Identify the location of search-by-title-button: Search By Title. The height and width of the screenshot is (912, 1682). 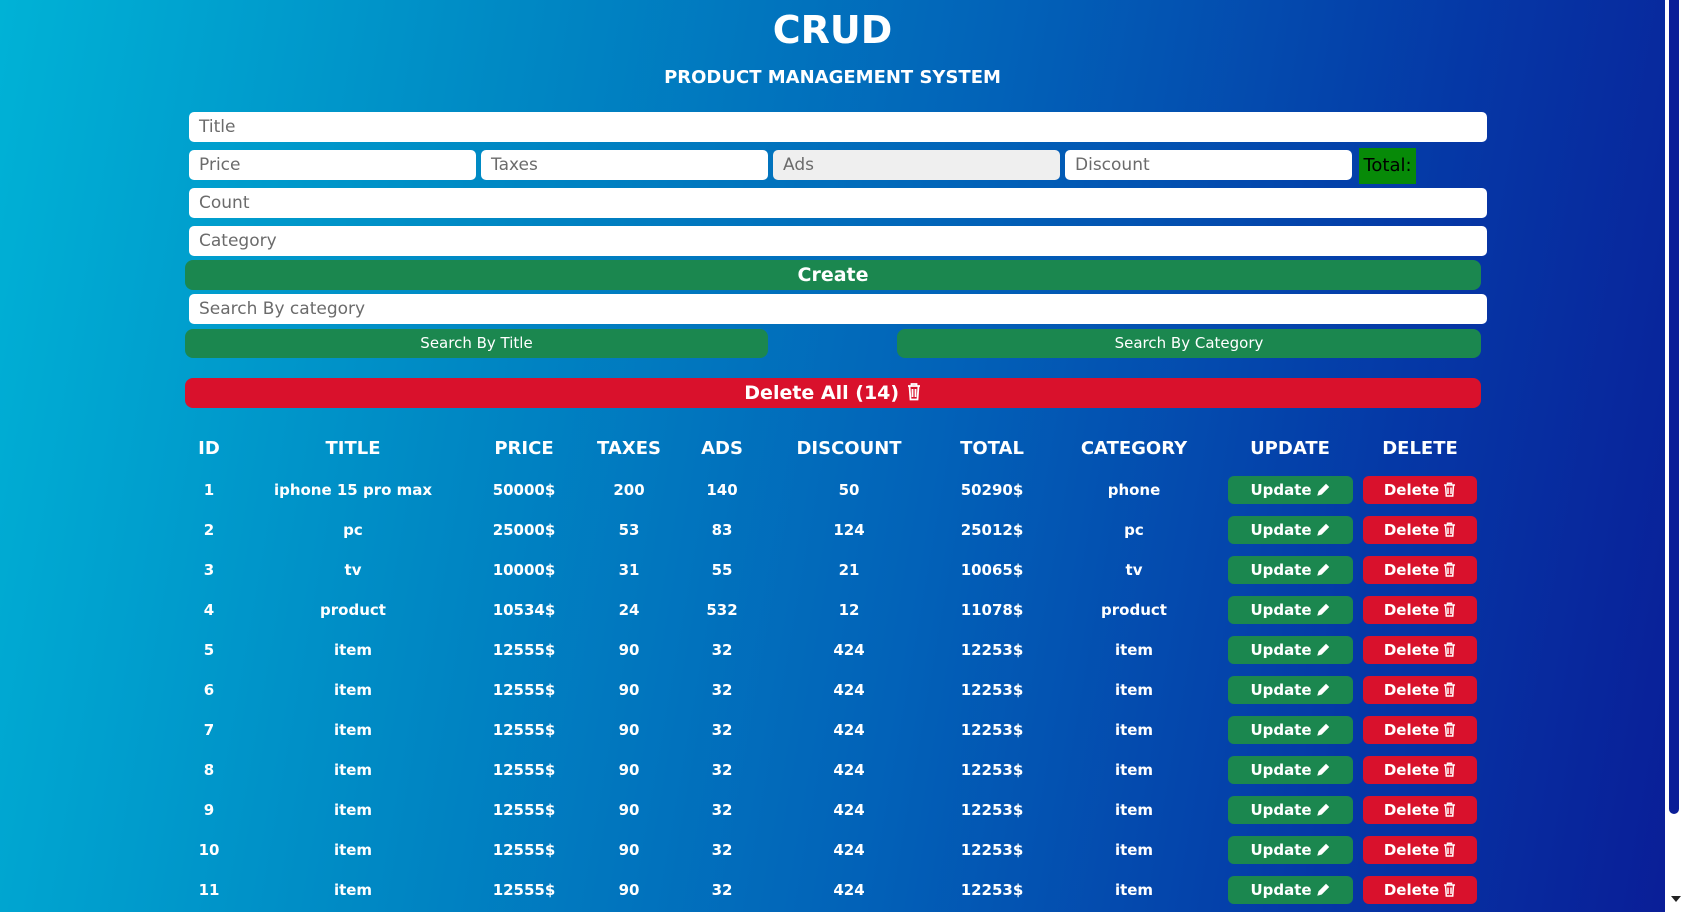
(476, 343).